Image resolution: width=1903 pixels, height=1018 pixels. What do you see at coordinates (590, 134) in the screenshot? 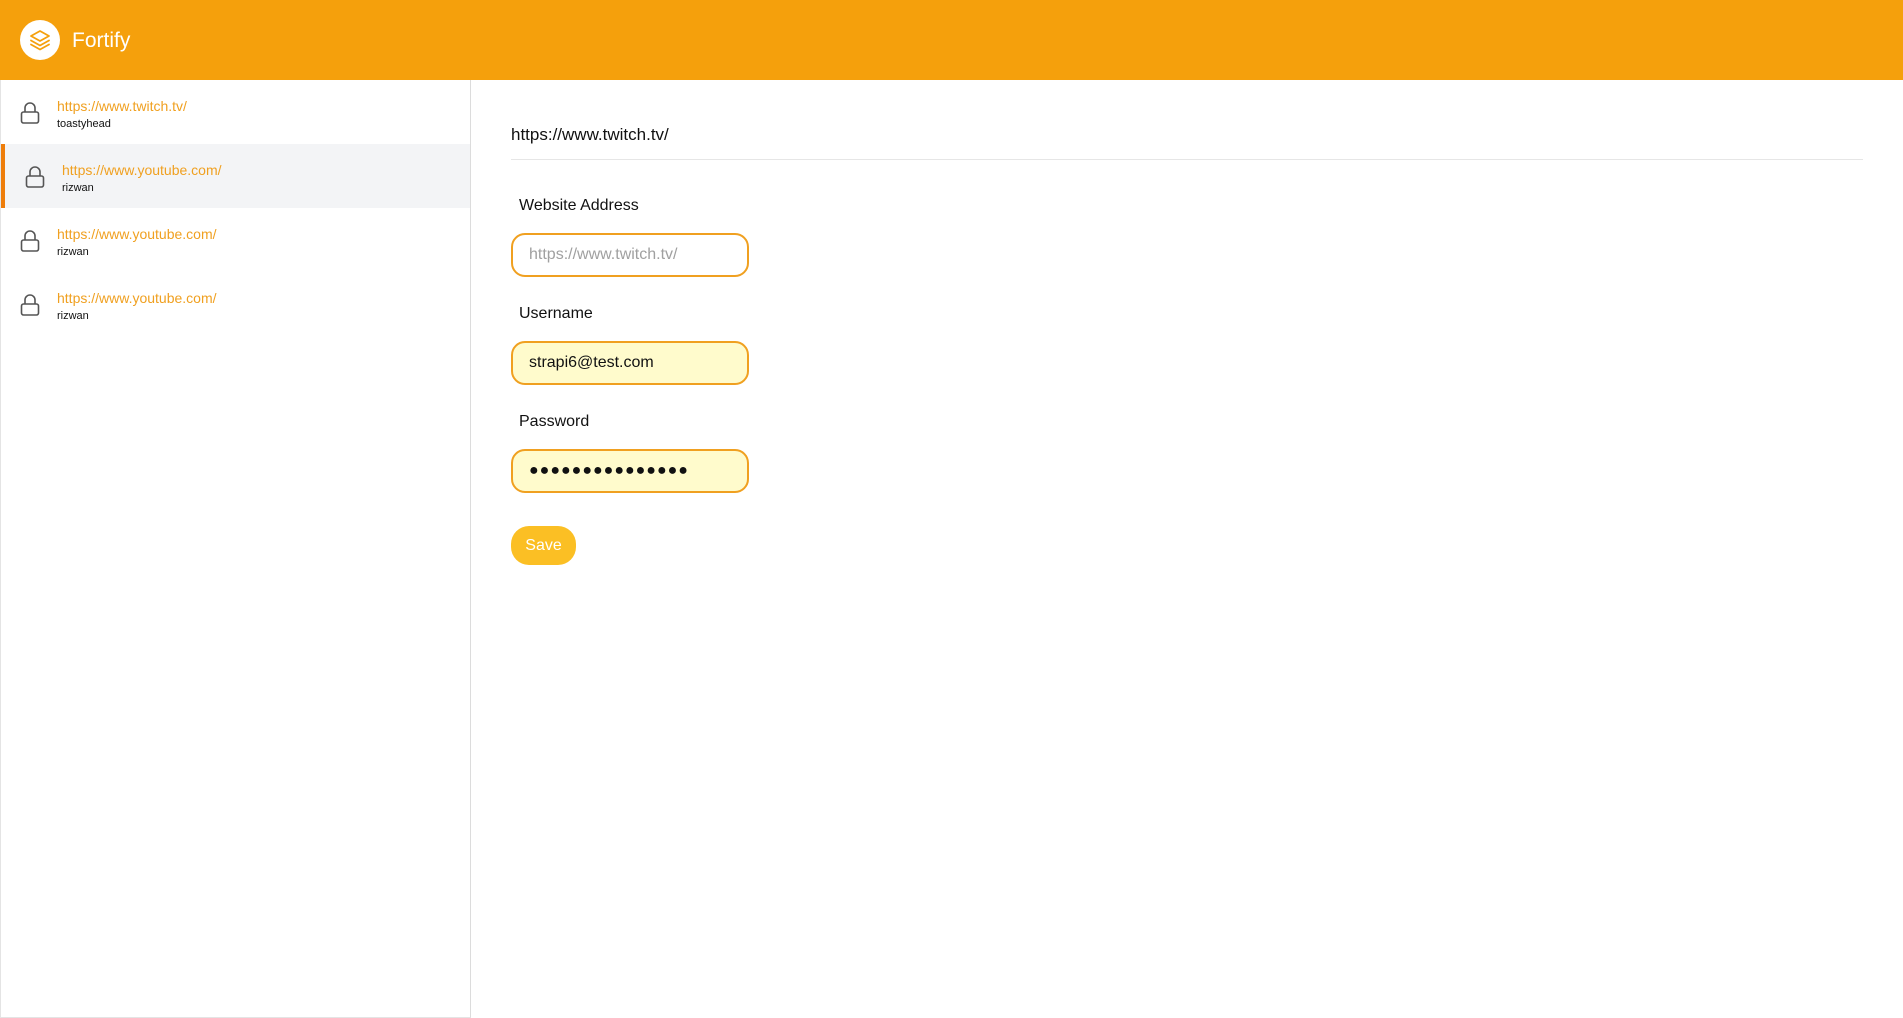
I see `detail-title: https://www.twitch.tv/` at bounding box center [590, 134].